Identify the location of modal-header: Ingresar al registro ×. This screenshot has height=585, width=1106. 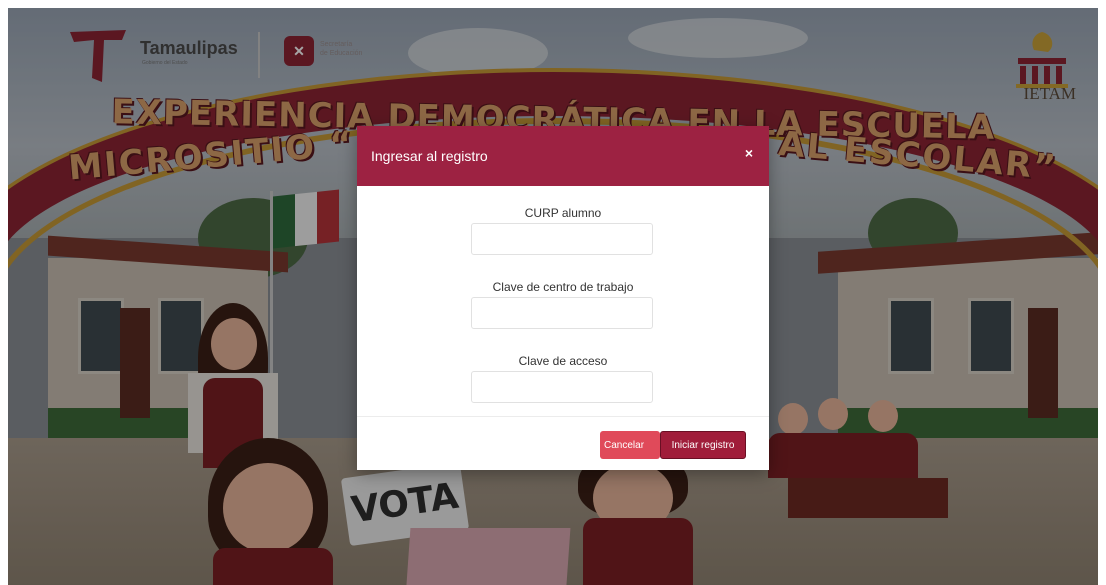
(563, 156).